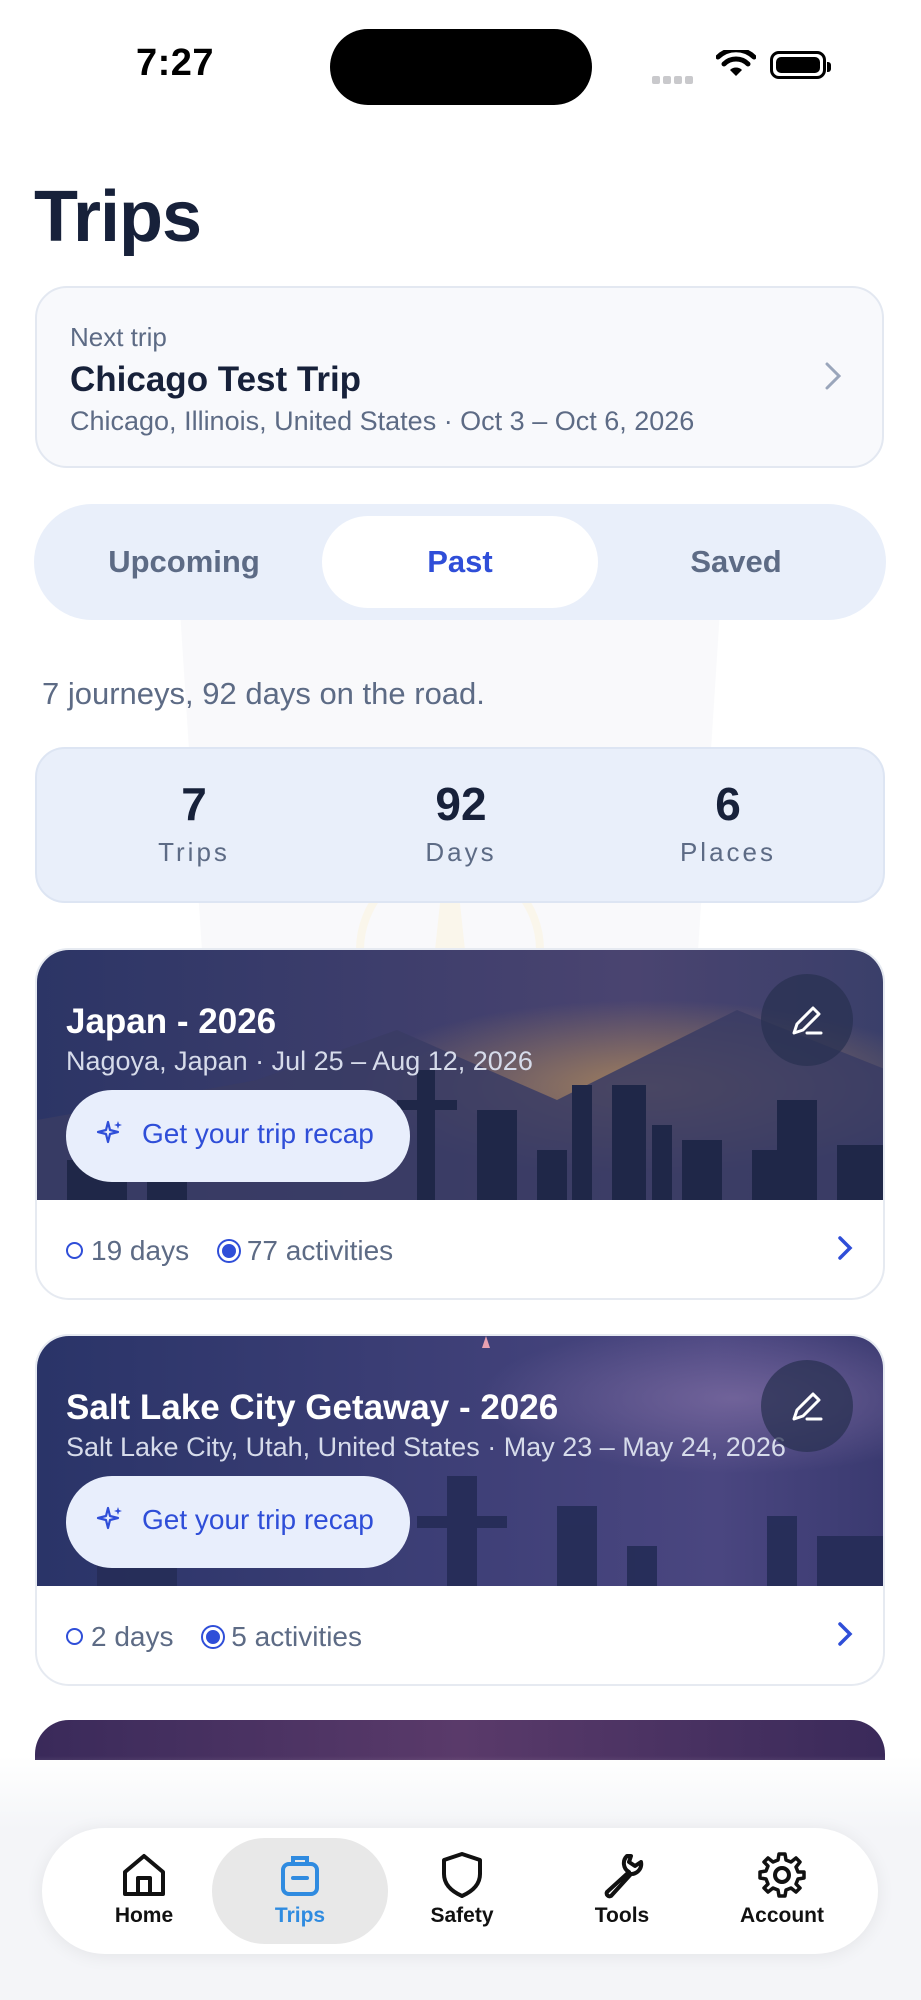 The image size is (921, 2000). Describe the element at coordinates (622, 1915) in the screenshot. I see `tab-label: Tools` at that location.